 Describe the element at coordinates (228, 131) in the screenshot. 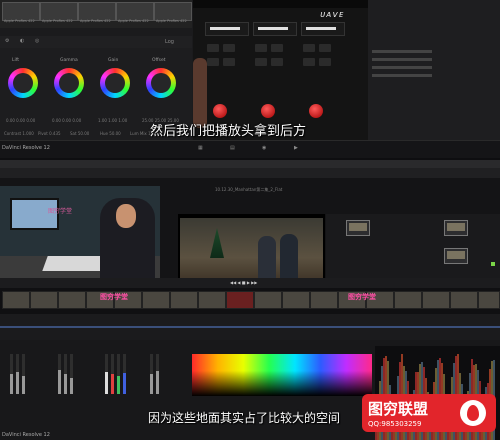

I see `subtitle-top: 然后我们把播放头拿到后方` at that location.